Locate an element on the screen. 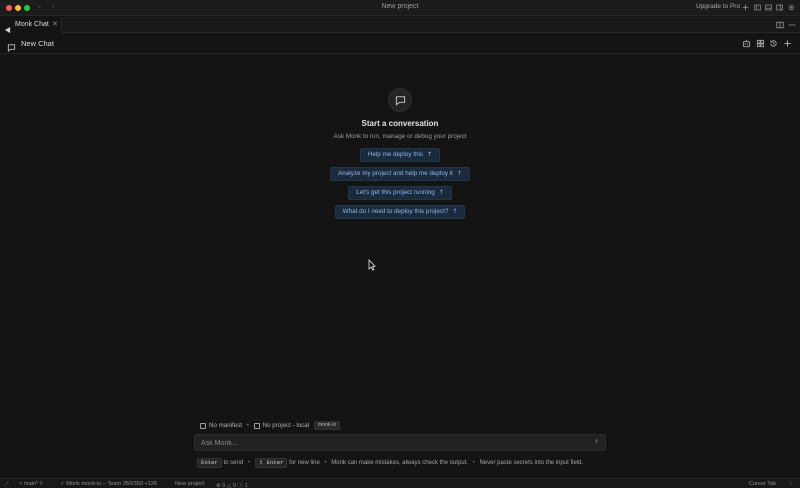 The height and width of the screenshot is (488, 800). new-chat-plus-icon is located at coordinates (787, 43).